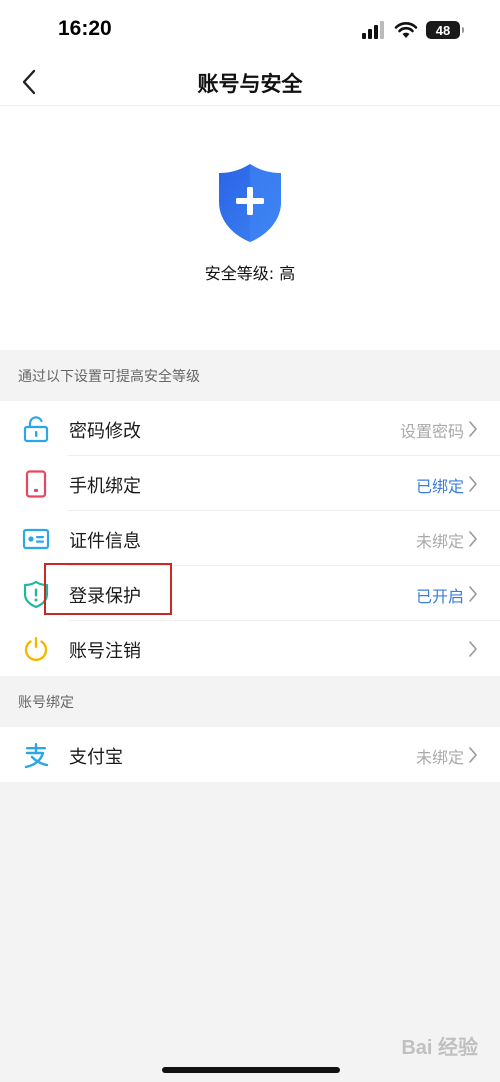 This screenshot has height=1082, width=500. What do you see at coordinates (36, 649) in the screenshot?
I see `power-icon` at bounding box center [36, 649].